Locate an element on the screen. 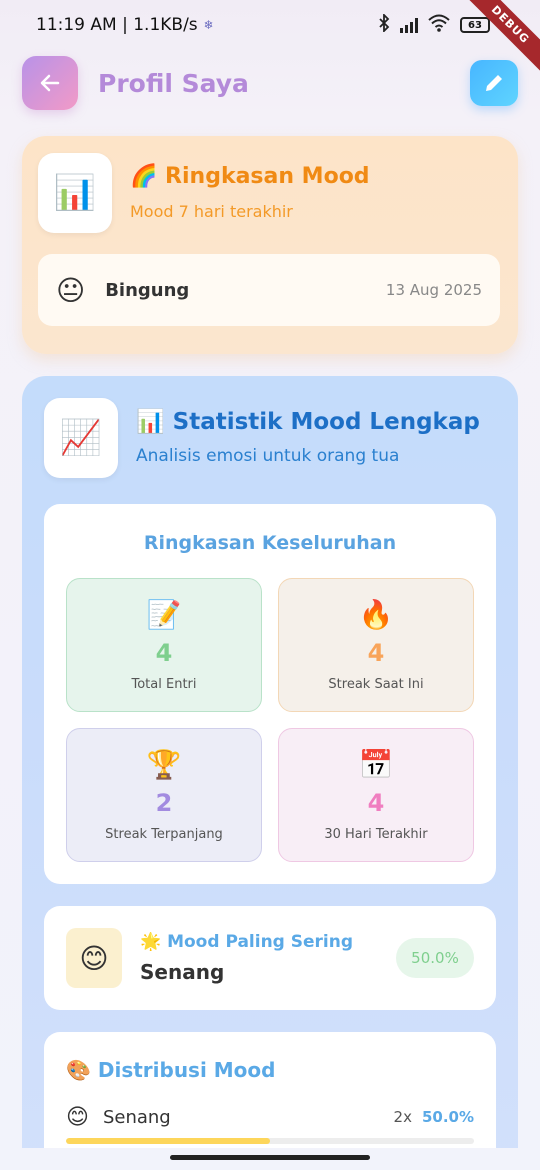 Image resolution: width=540 pixels, height=1170 pixels. signal-icon is located at coordinates (409, 25).